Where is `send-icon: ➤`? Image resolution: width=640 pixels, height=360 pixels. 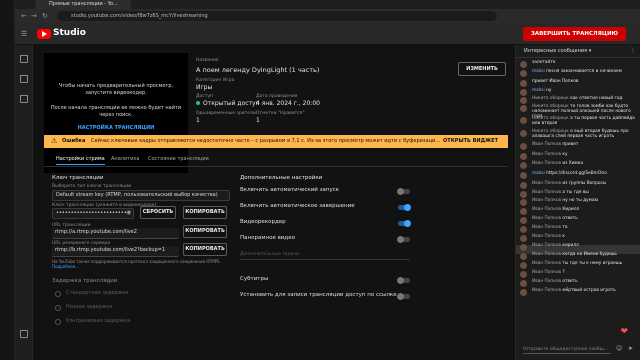
send-icon: ➤ is located at coordinates (630, 348).